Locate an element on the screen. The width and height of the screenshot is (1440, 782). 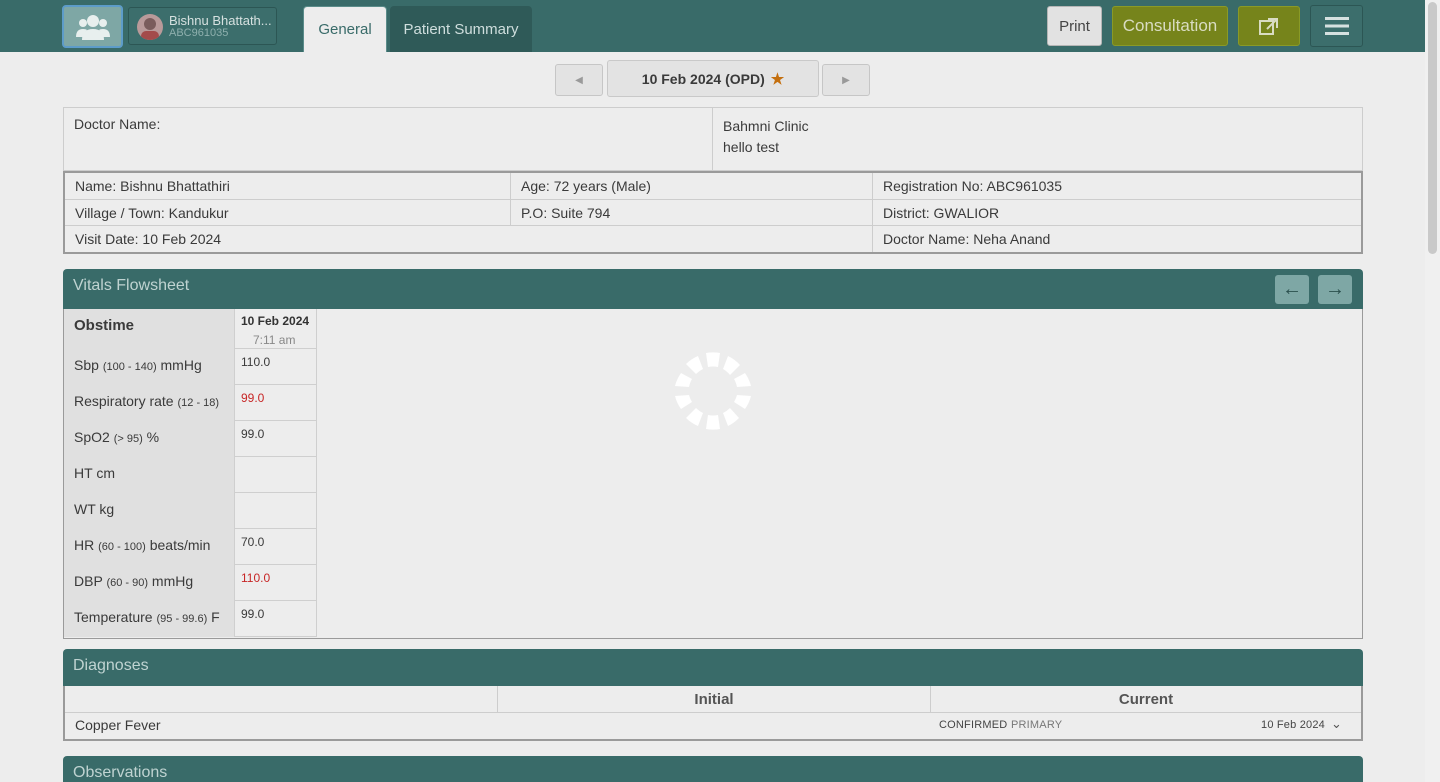
patient-info-chip: Bishnu Bhattath... ABC961035 is located at coordinates (202, 26).